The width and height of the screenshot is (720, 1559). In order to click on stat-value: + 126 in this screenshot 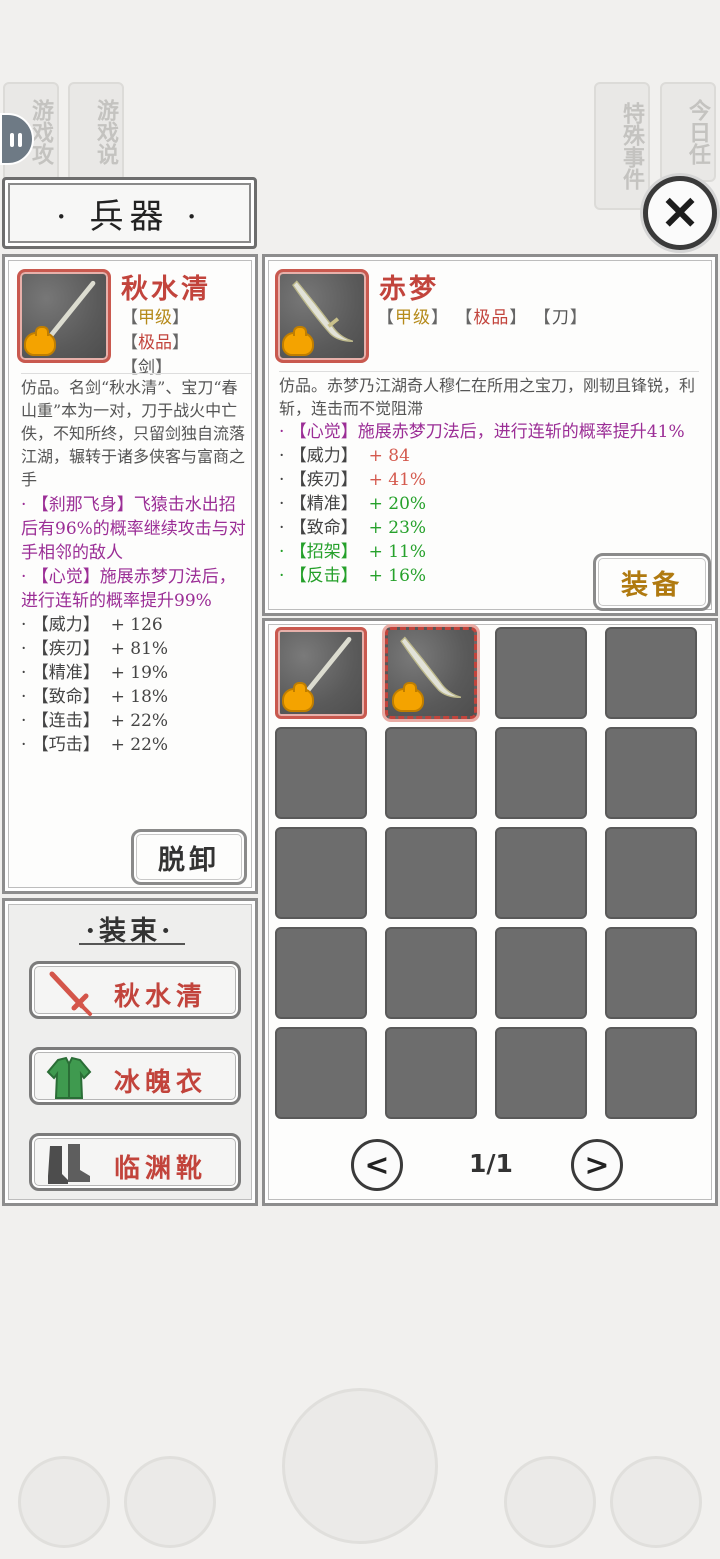, I will do `click(136, 625)`.